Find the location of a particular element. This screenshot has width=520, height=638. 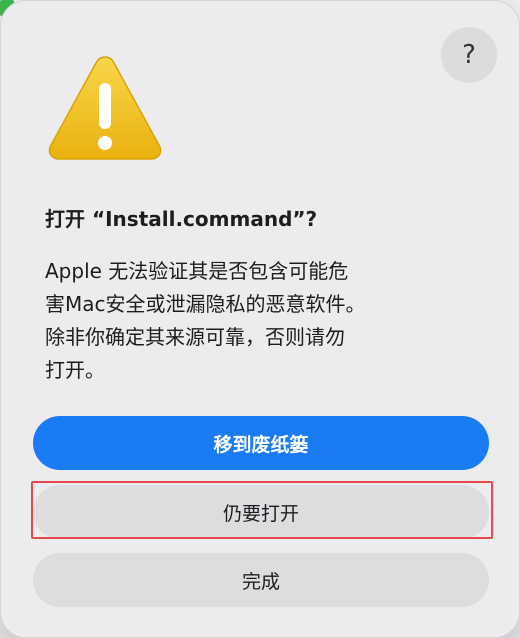

done-button: 完成 is located at coordinates (261, 580).